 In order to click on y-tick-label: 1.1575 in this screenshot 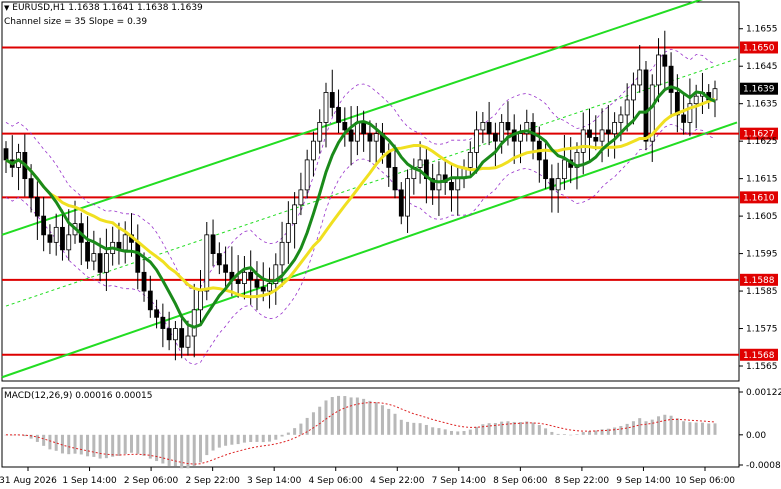, I will do `click(762, 330)`.